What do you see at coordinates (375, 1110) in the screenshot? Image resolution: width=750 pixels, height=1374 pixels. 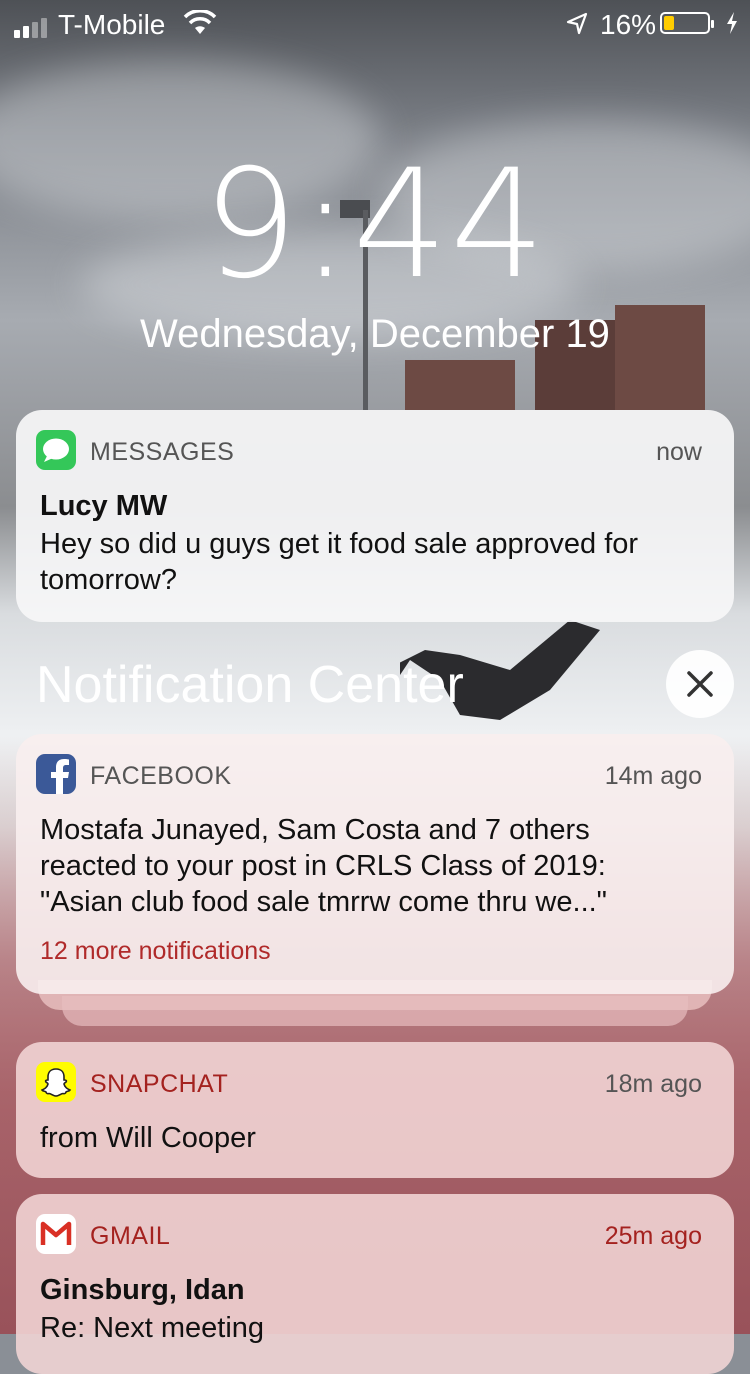 I see `notification-snapchat: SNAPCHAT 18m ago from Will Cooper` at bounding box center [375, 1110].